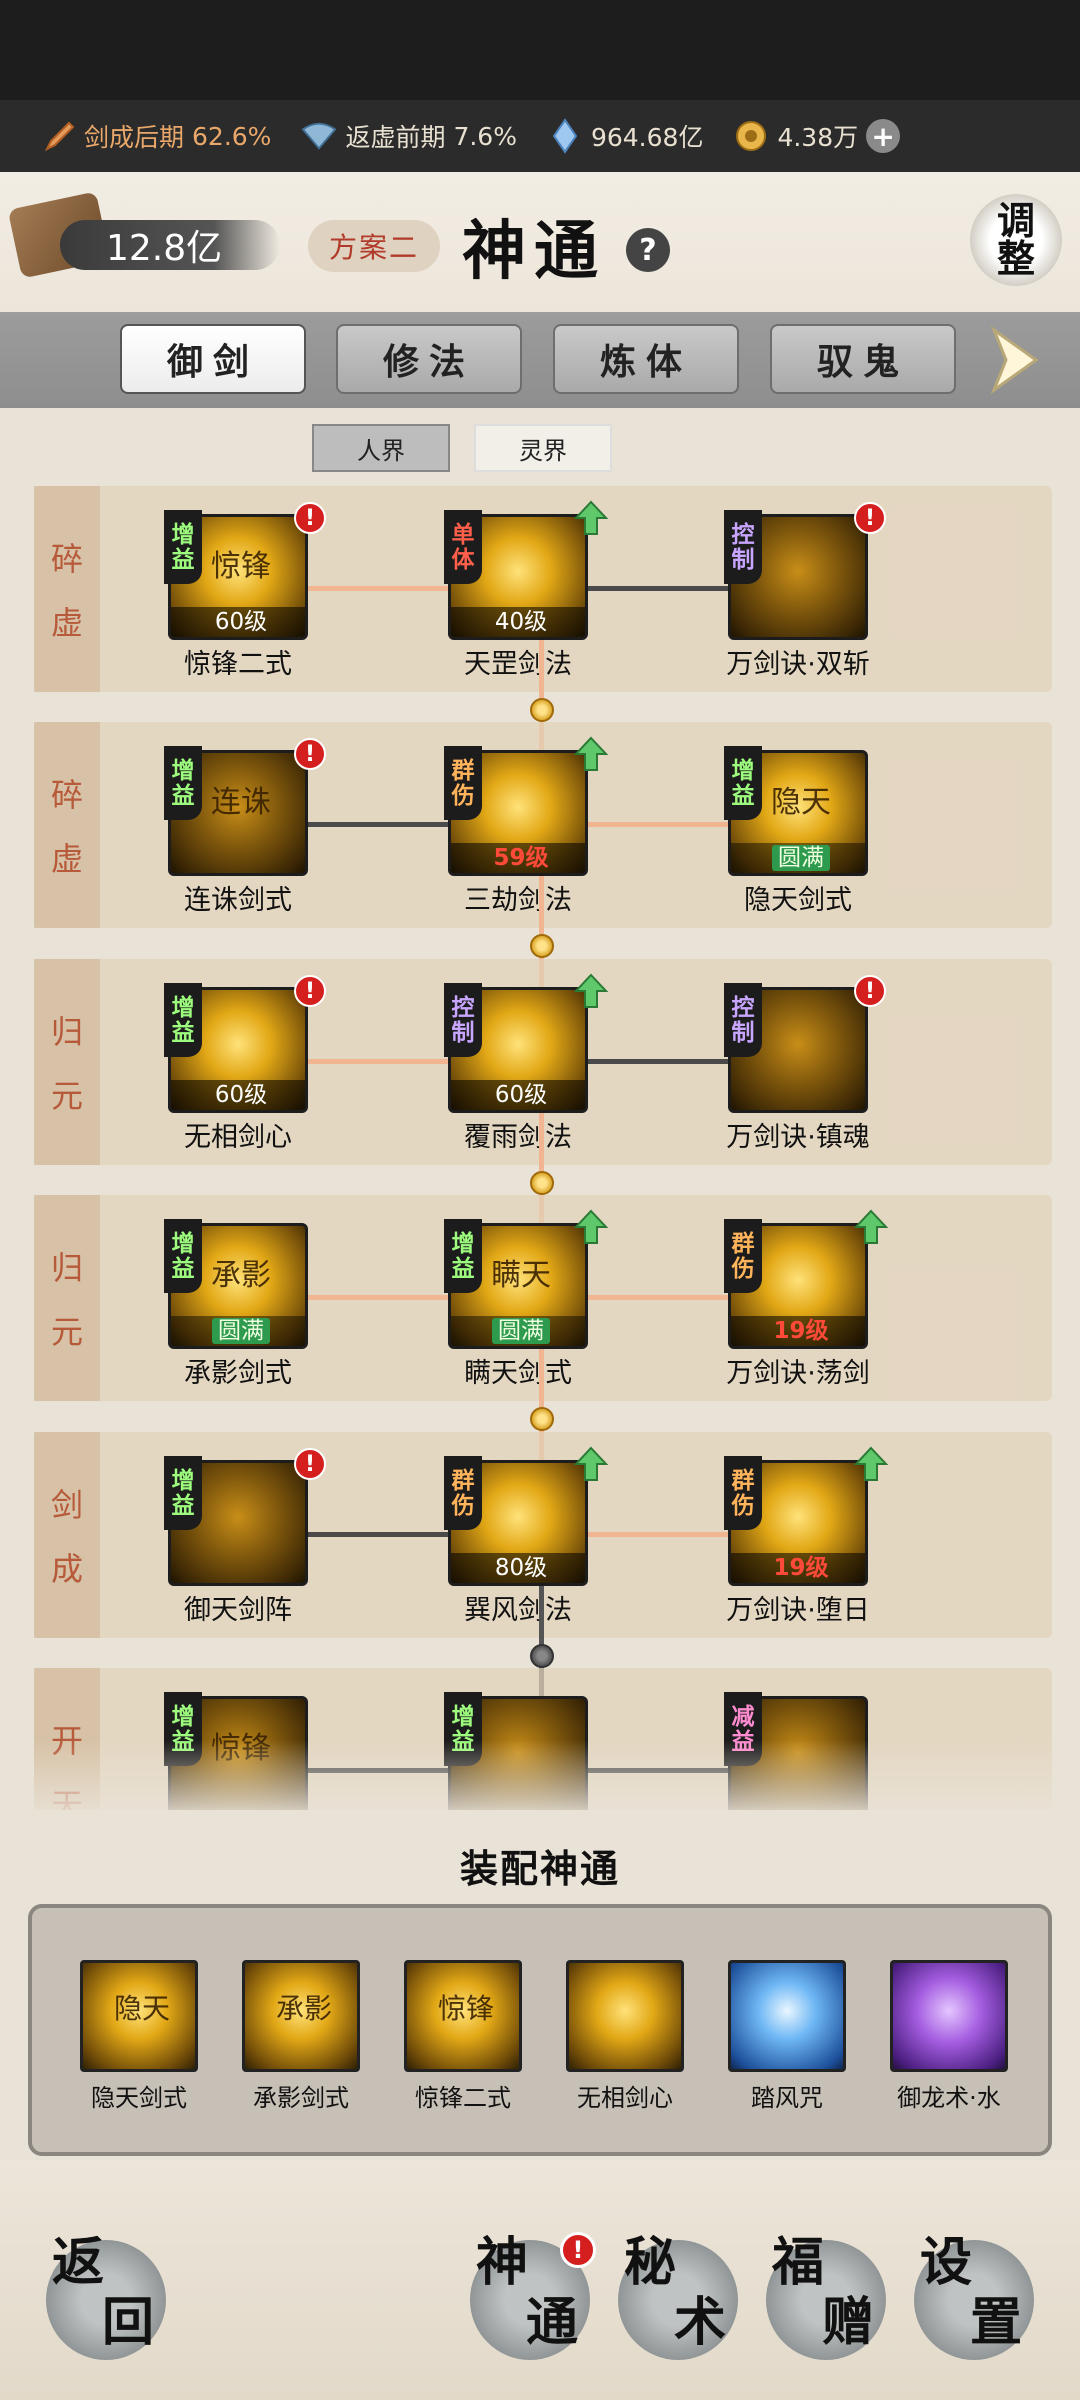 This screenshot has width=1080, height=2400. I want to click on equipped-slot: 惊锋 惊锋二式, so click(463, 2036).